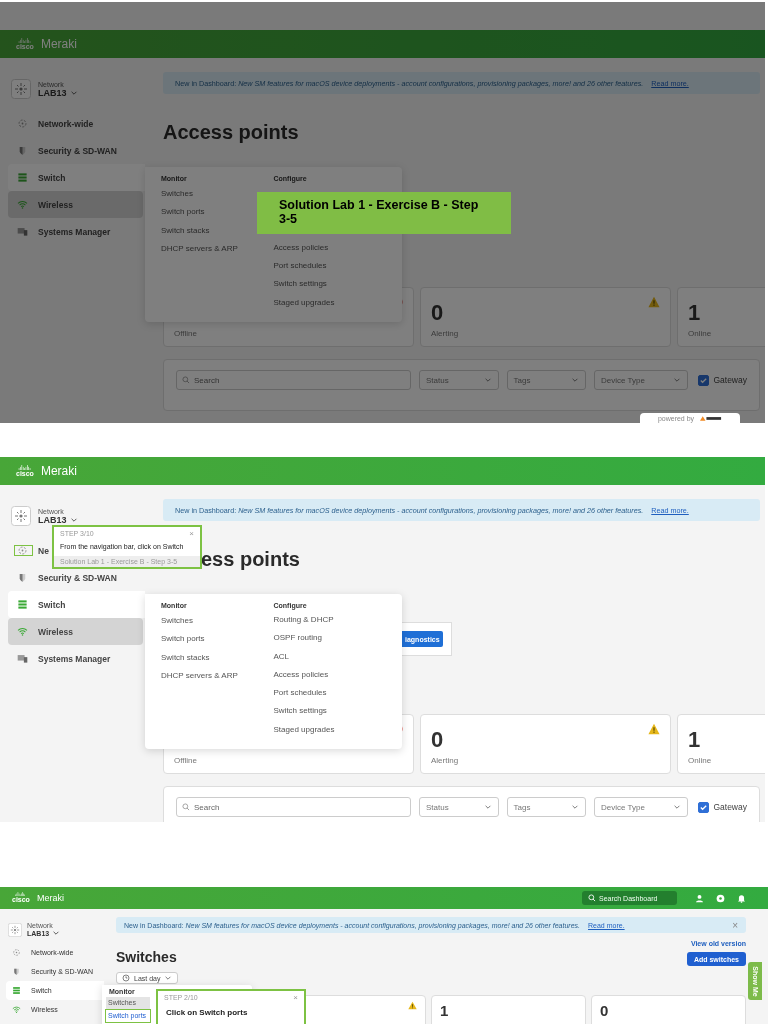 This screenshot has height=1024, width=768. Describe the element at coordinates (207, 1013) in the screenshot. I see `step-instruction: Click on Switch ports` at that location.